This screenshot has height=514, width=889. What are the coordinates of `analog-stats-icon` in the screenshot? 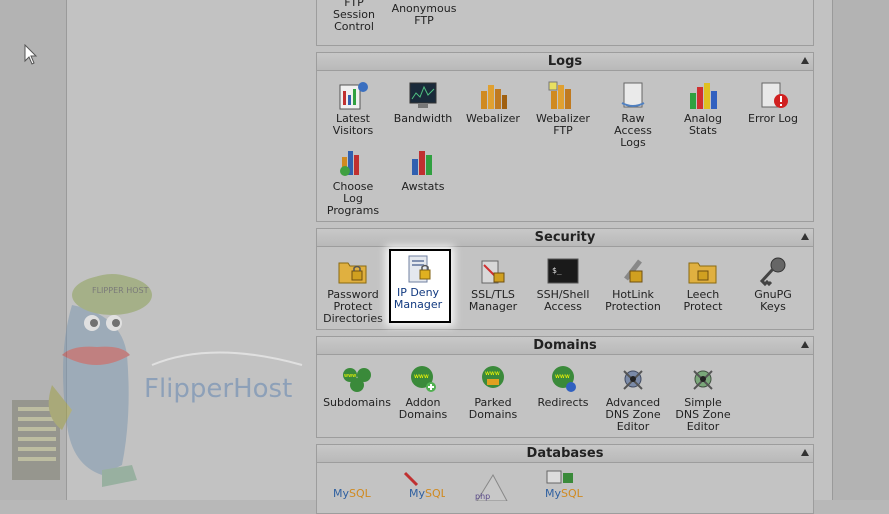 It's located at (703, 96).